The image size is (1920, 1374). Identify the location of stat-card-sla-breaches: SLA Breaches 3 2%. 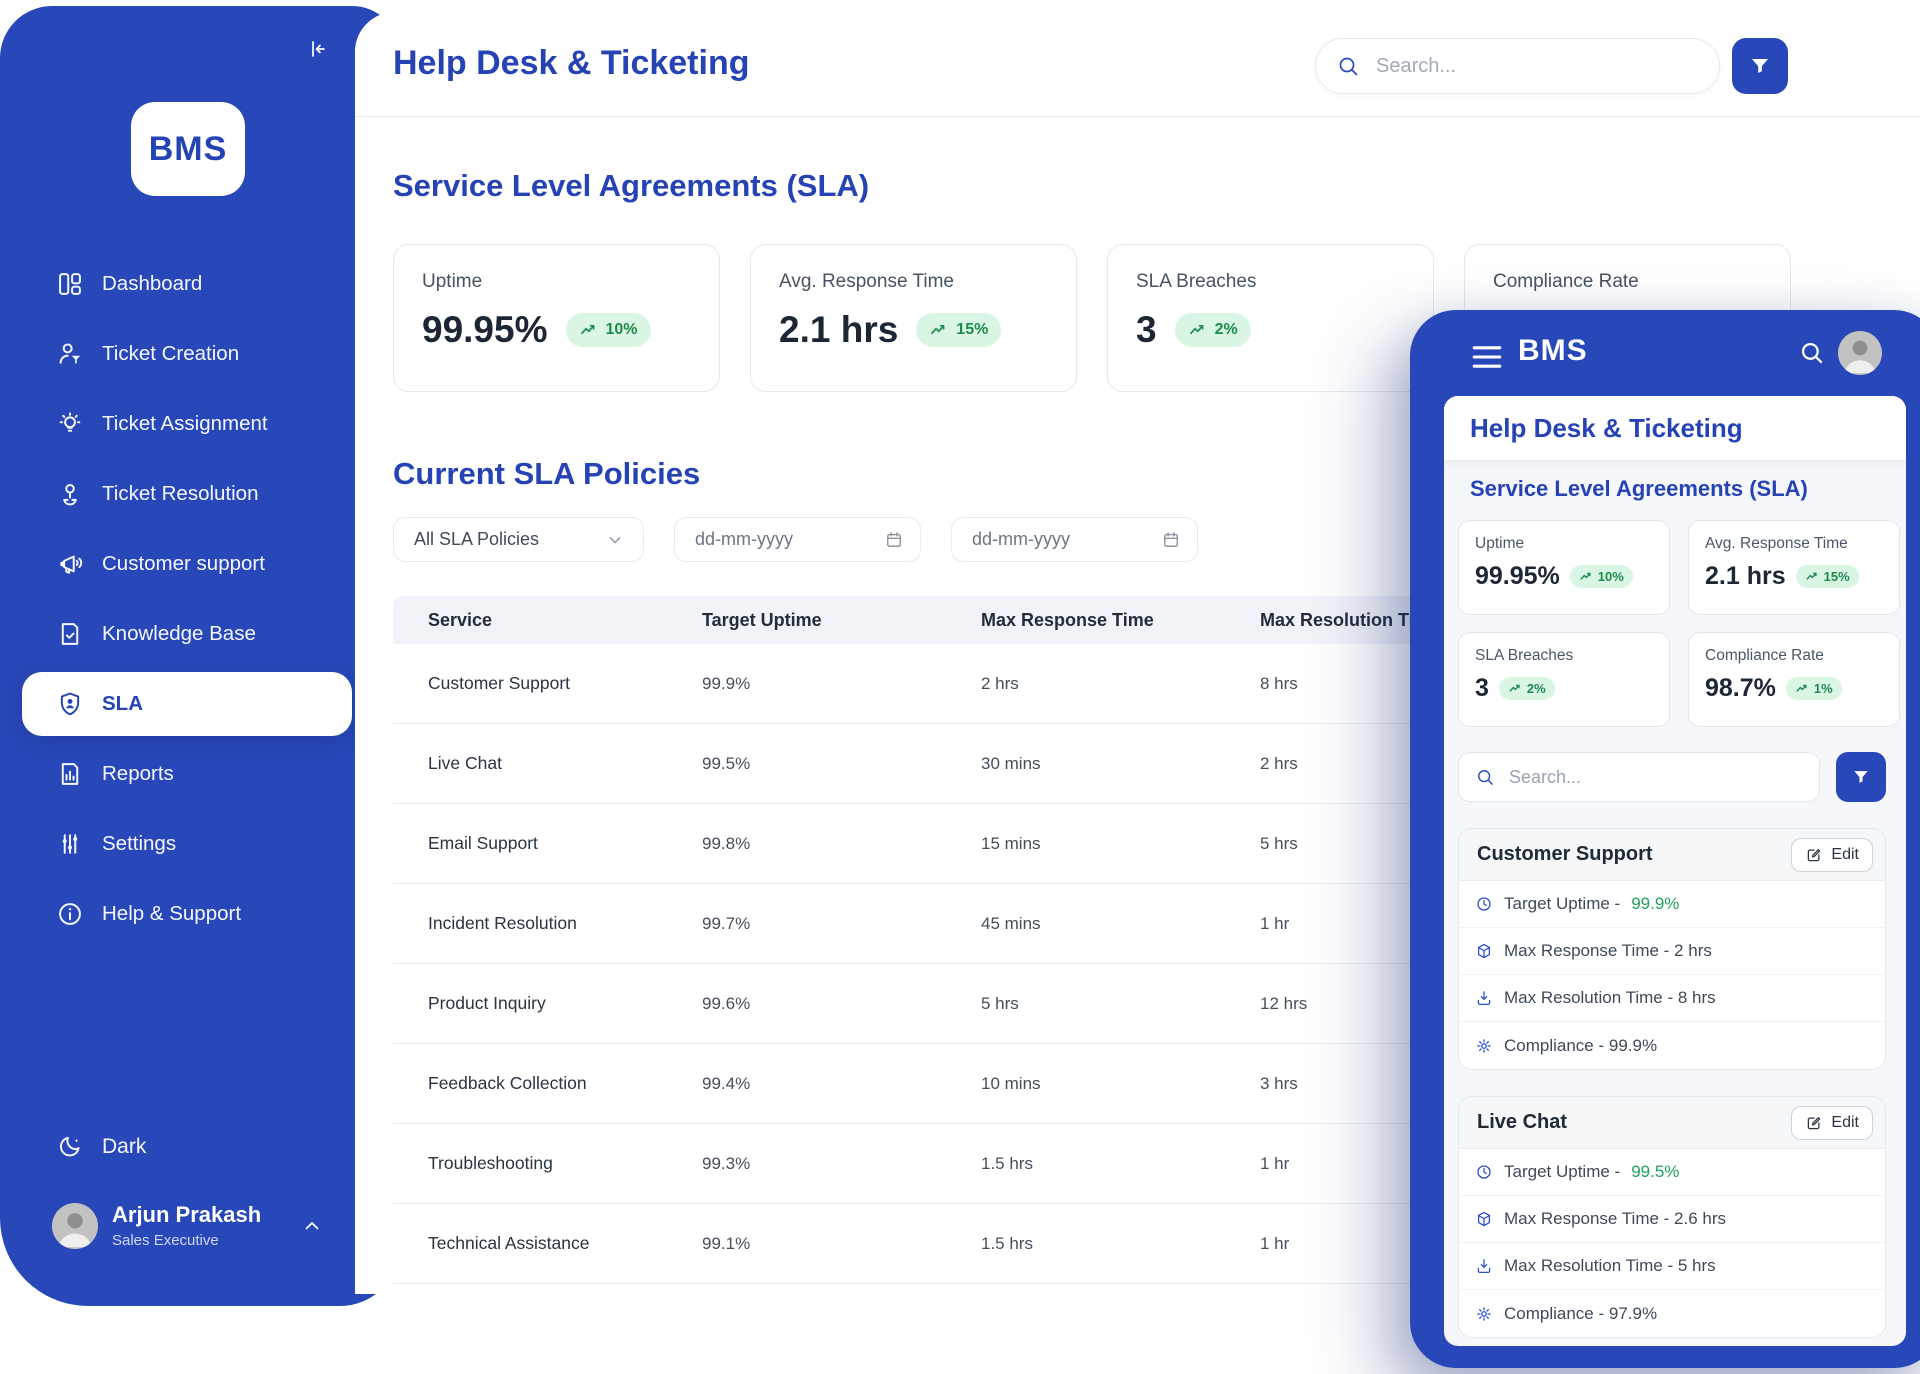
(1270, 318).